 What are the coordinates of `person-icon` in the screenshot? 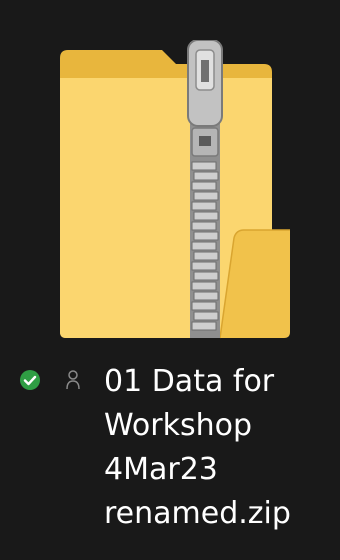 It's located at (73, 380).